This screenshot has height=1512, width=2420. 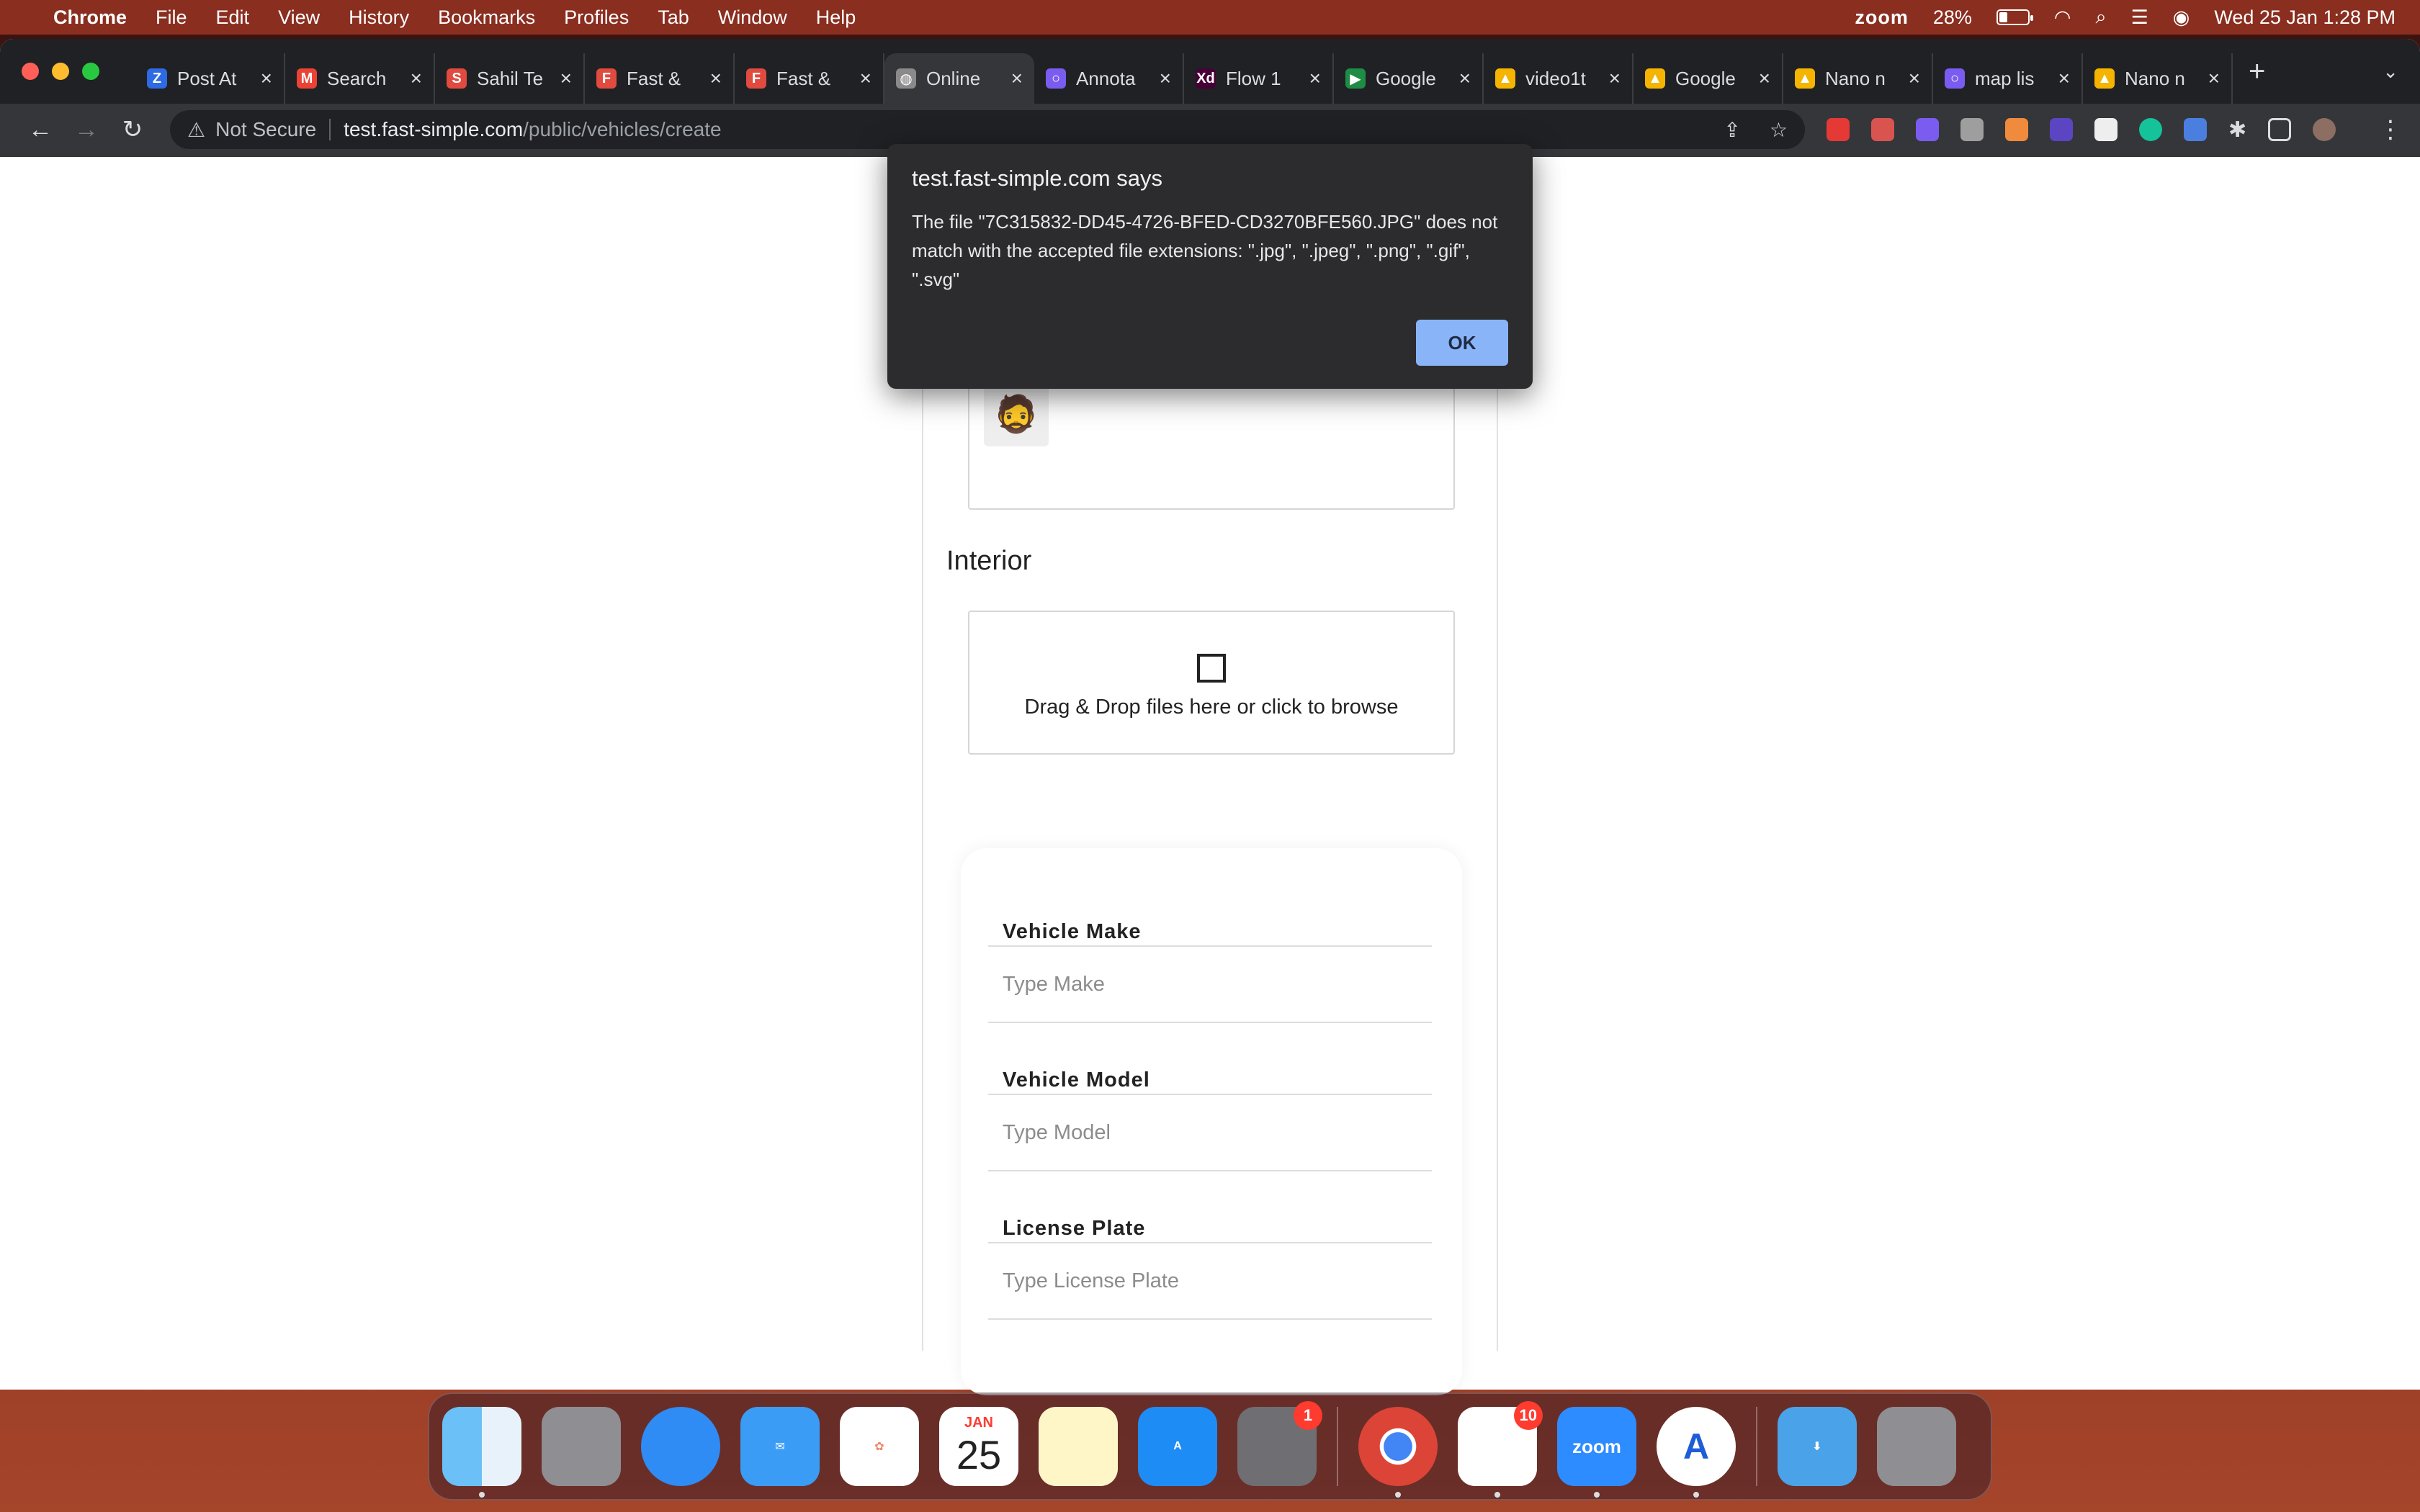 What do you see at coordinates (2100, 17) in the screenshot?
I see `search-icon: ⌕` at bounding box center [2100, 17].